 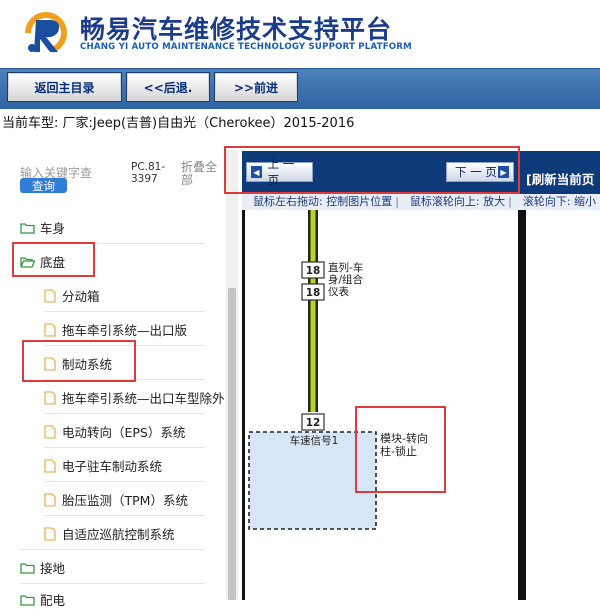 I want to click on sidebar-item-label: 车身, so click(x=53, y=228).